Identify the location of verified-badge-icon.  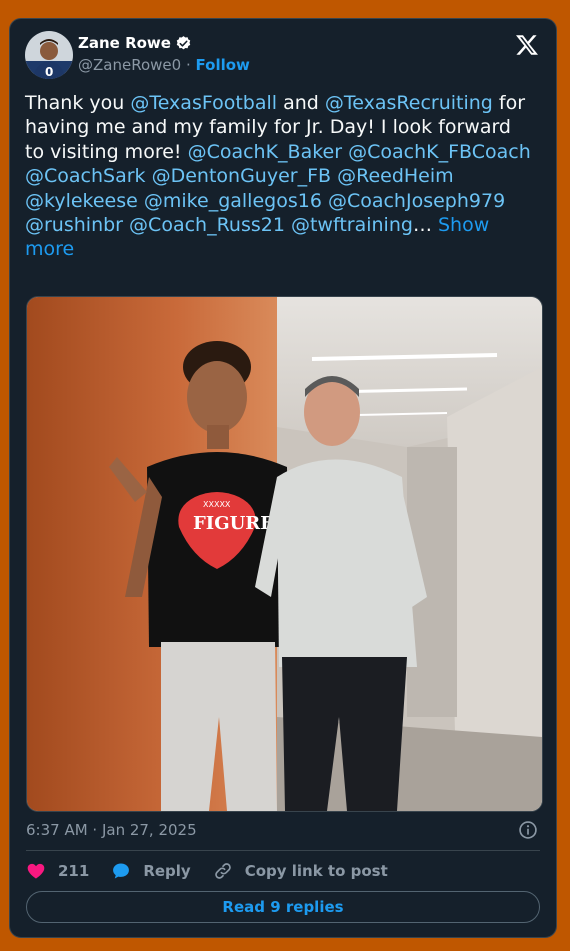
(183, 42).